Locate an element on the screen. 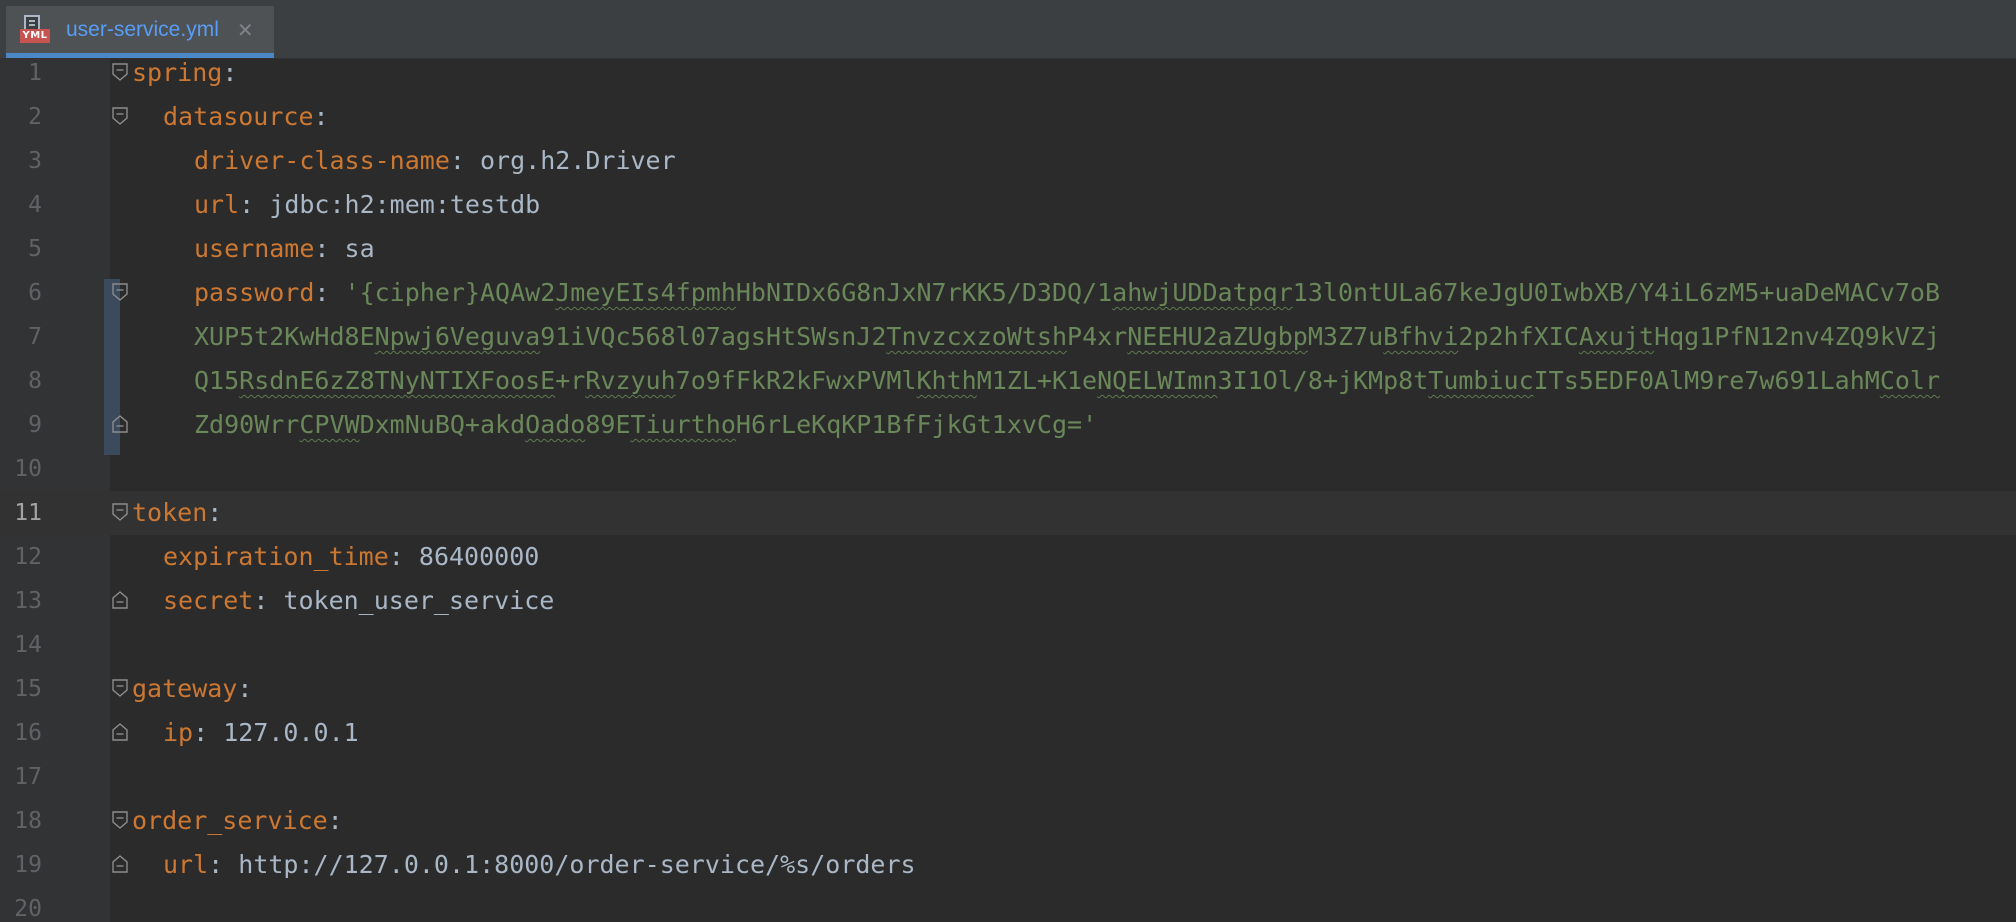 The image size is (2016, 922). code-text: ip: 127.0.0.1 is located at coordinates (261, 732).